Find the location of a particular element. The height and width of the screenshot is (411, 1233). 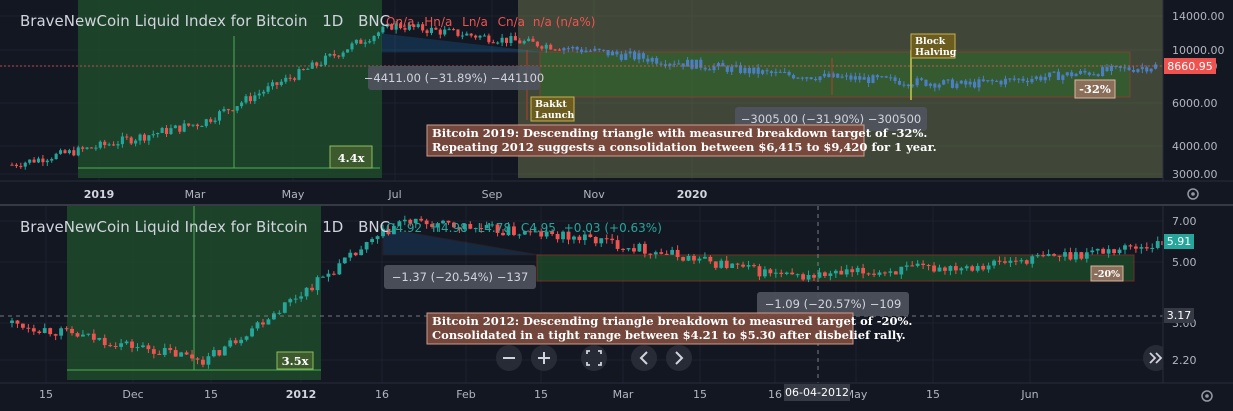

halving-event-label-2: Halving is located at coordinates (936, 52).